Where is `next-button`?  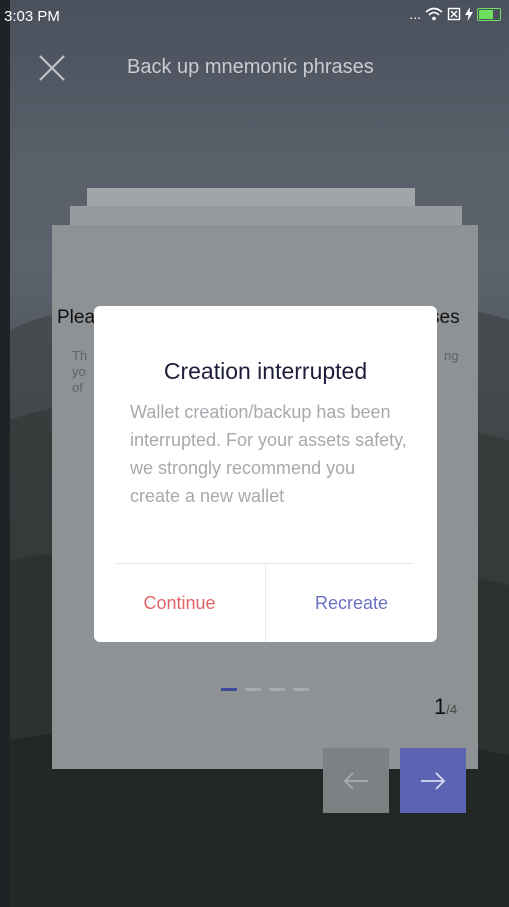 next-button is located at coordinates (433, 780).